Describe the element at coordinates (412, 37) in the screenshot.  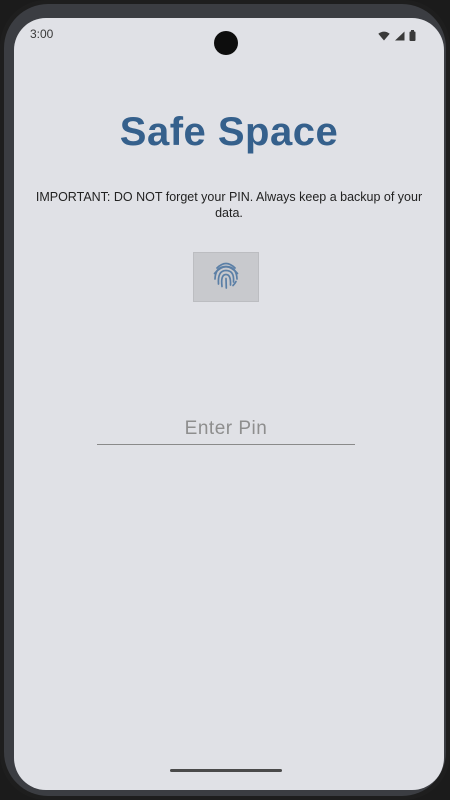
I see `battery-icon` at that location.